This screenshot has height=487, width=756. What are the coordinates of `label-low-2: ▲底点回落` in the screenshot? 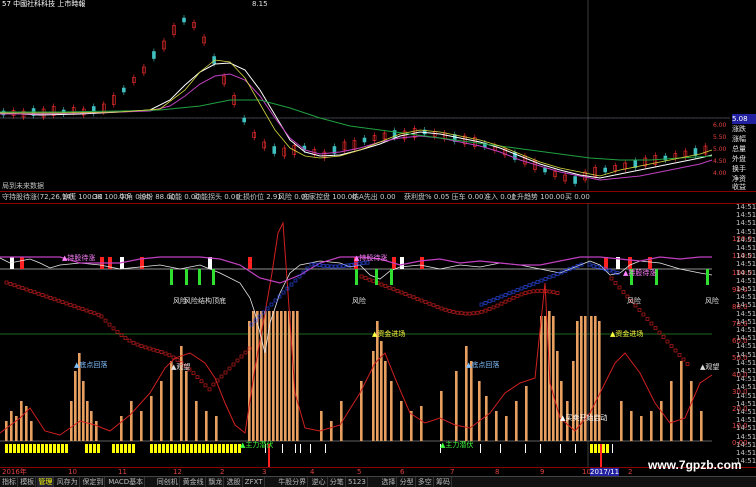 It's located at (482, 364).